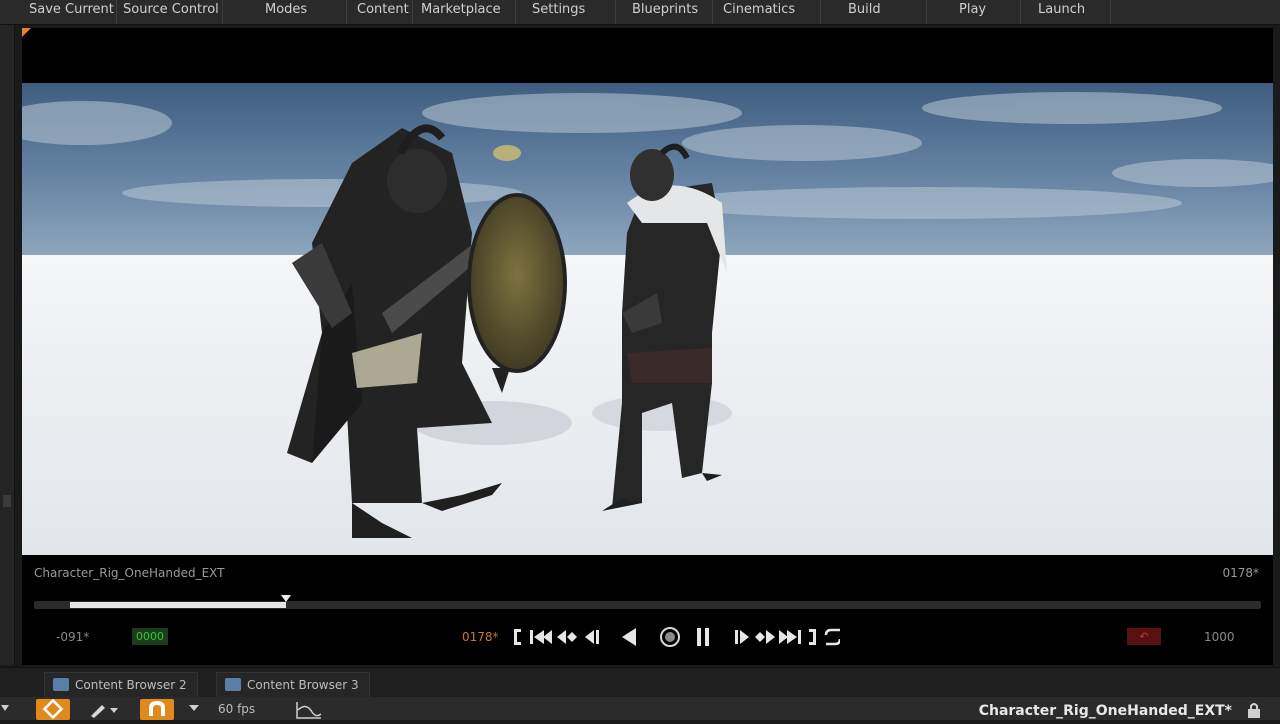 The width and height of the screenshot is (1280, 724). Describe the element at coordinates (286, 9) in the screenshot. I see `toolbar-modes: Modes` at that location.